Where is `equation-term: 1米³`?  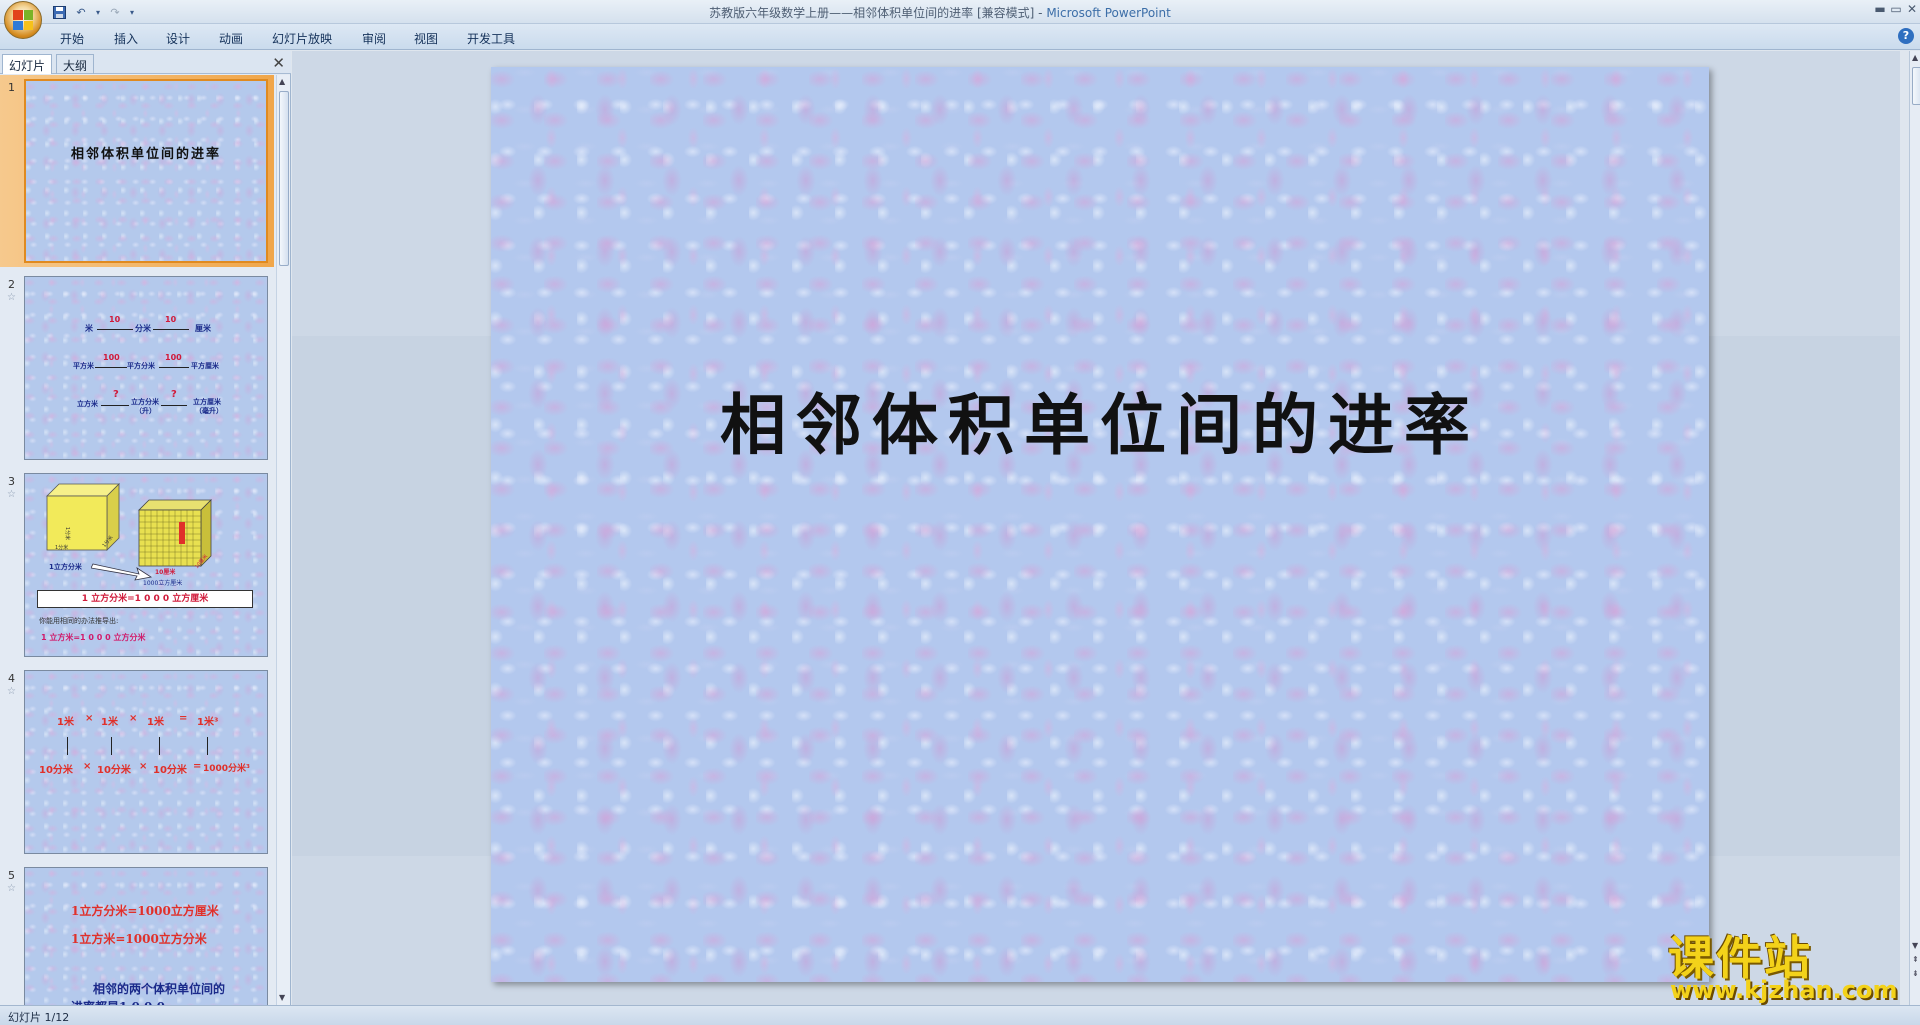
equation-term: 1米³ is located at coordinates (208, 722).